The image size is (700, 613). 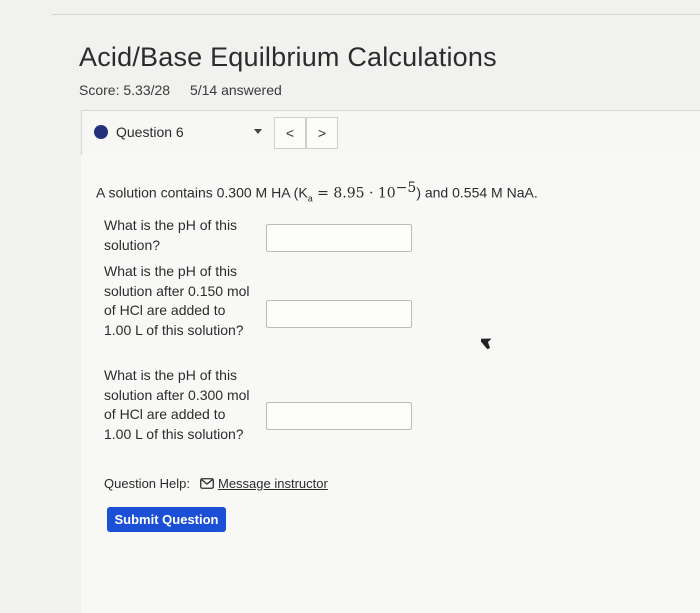 What do you see at coordinates (486, 343) in the screenshot?
I see `mouse-cursor-icon` at bounding box center [486, 343].